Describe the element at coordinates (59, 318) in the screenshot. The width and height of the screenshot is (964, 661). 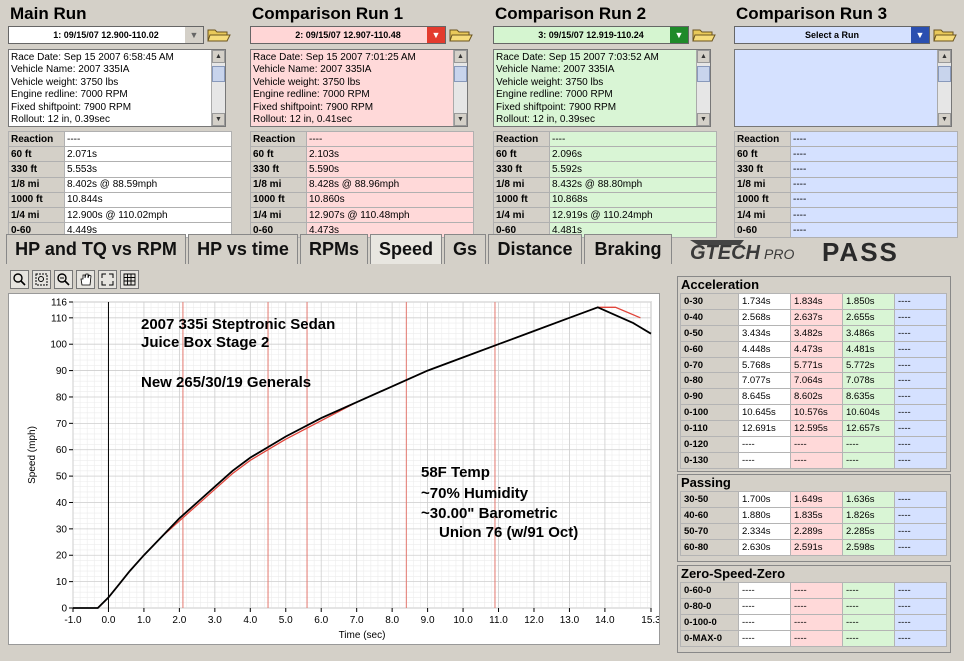
I see `y-tick-label: 110` at that location.